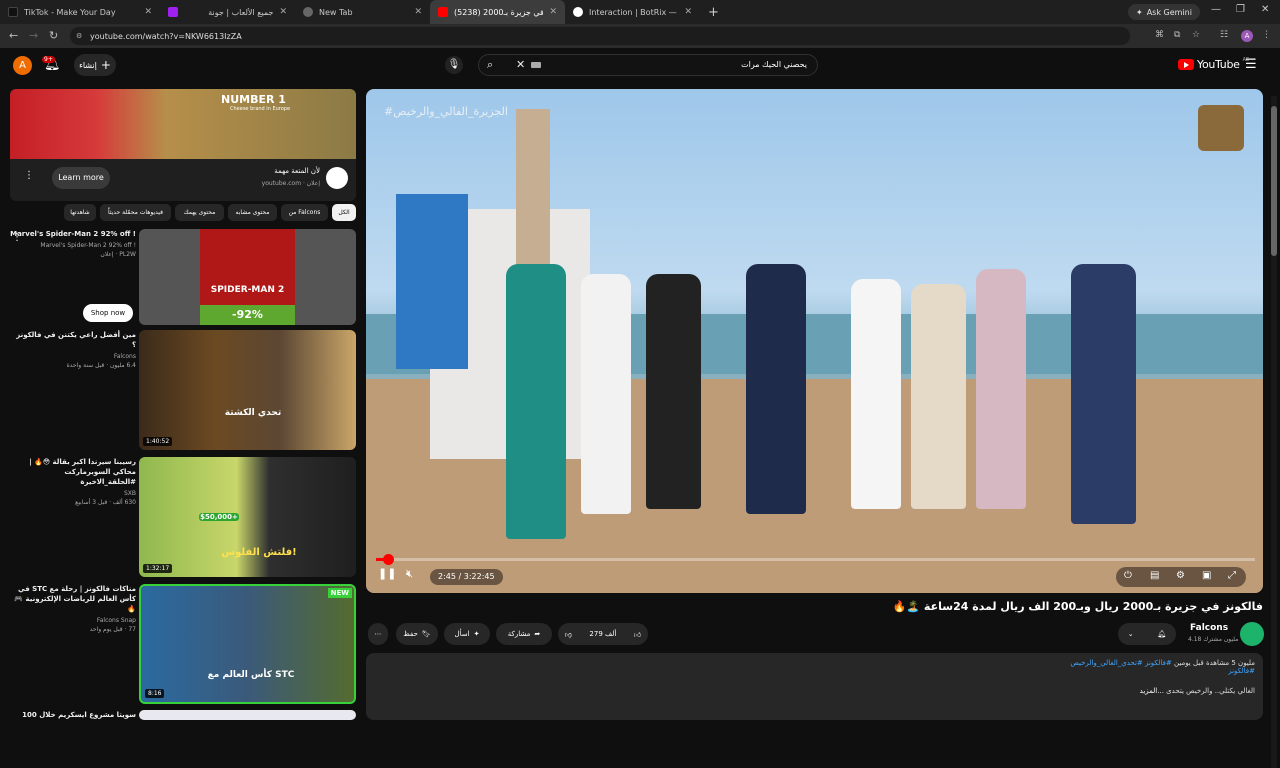  Describe the element at coordinates (304, 212) in the screenshot. I see `chip-from-falcons: من Falcons` at that location.